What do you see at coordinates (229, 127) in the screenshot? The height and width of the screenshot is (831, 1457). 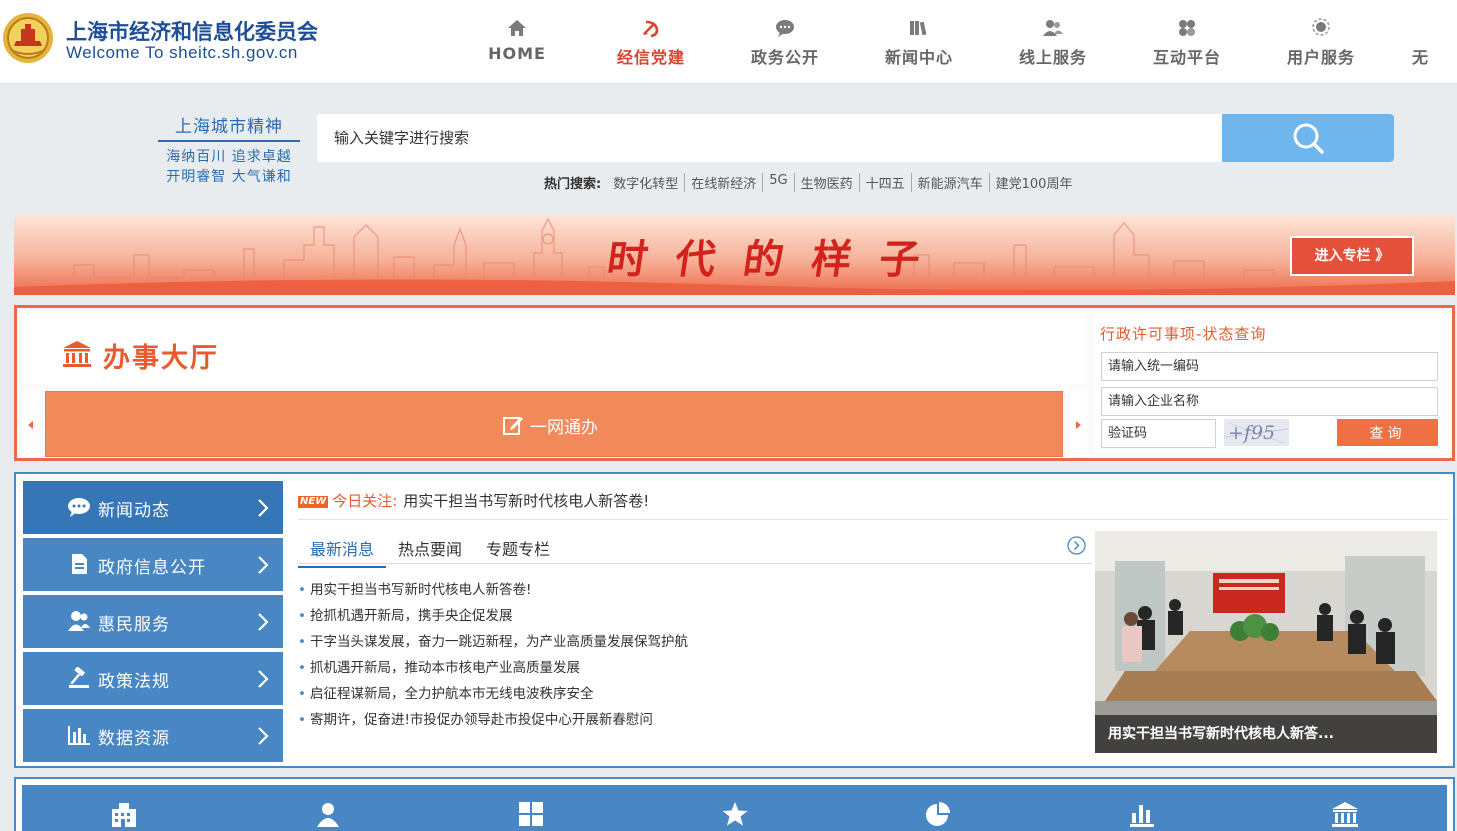 I see `slogan-title: 上海城市精神` at bounding box center [229, 127].